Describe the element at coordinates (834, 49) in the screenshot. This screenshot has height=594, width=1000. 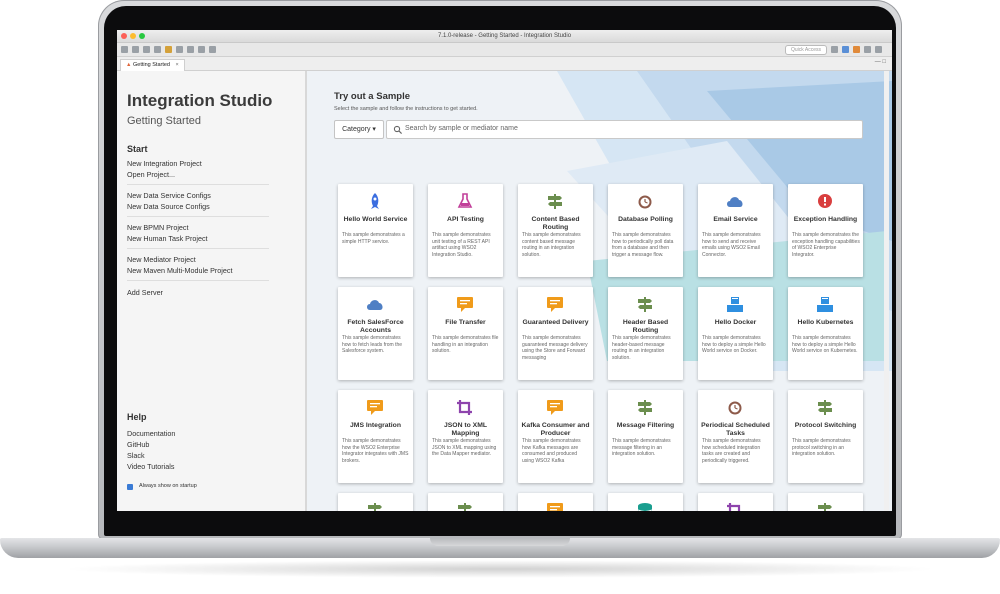
I see `perspective-icon` at that location.